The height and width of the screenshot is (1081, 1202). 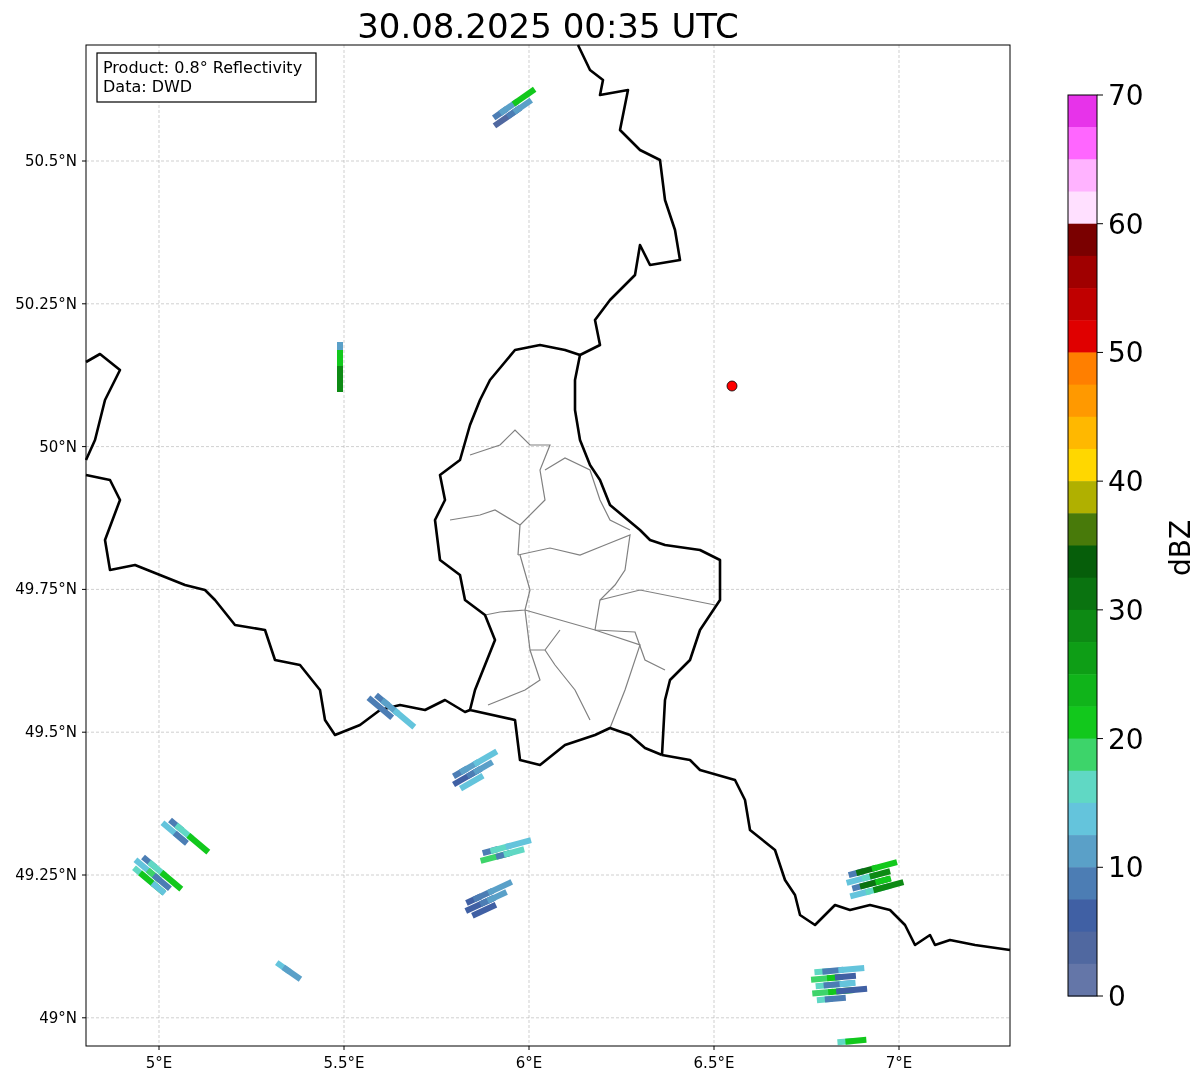 I want to click on longitude-label: 5.5°E, so click(x=344, y=1063).